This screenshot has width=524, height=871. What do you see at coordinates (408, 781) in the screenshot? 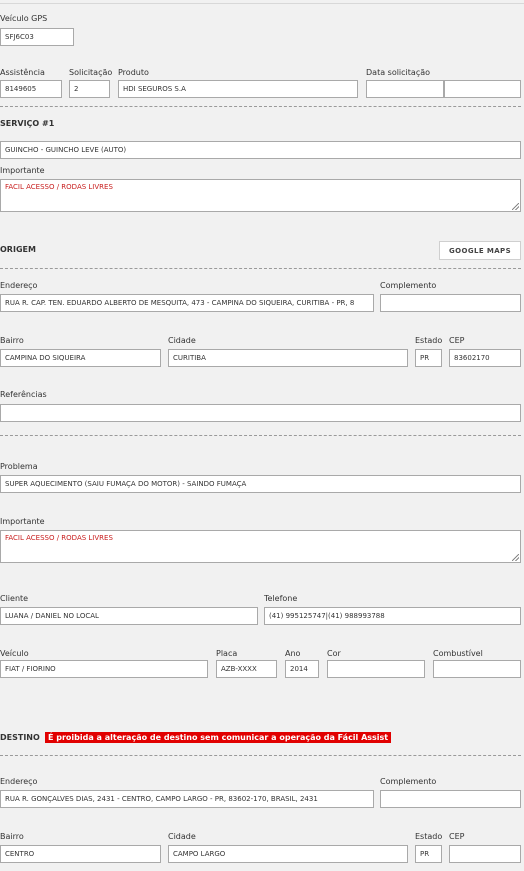
I see `destino-complemento-label: Complemento` at bounding box center [408, 781].